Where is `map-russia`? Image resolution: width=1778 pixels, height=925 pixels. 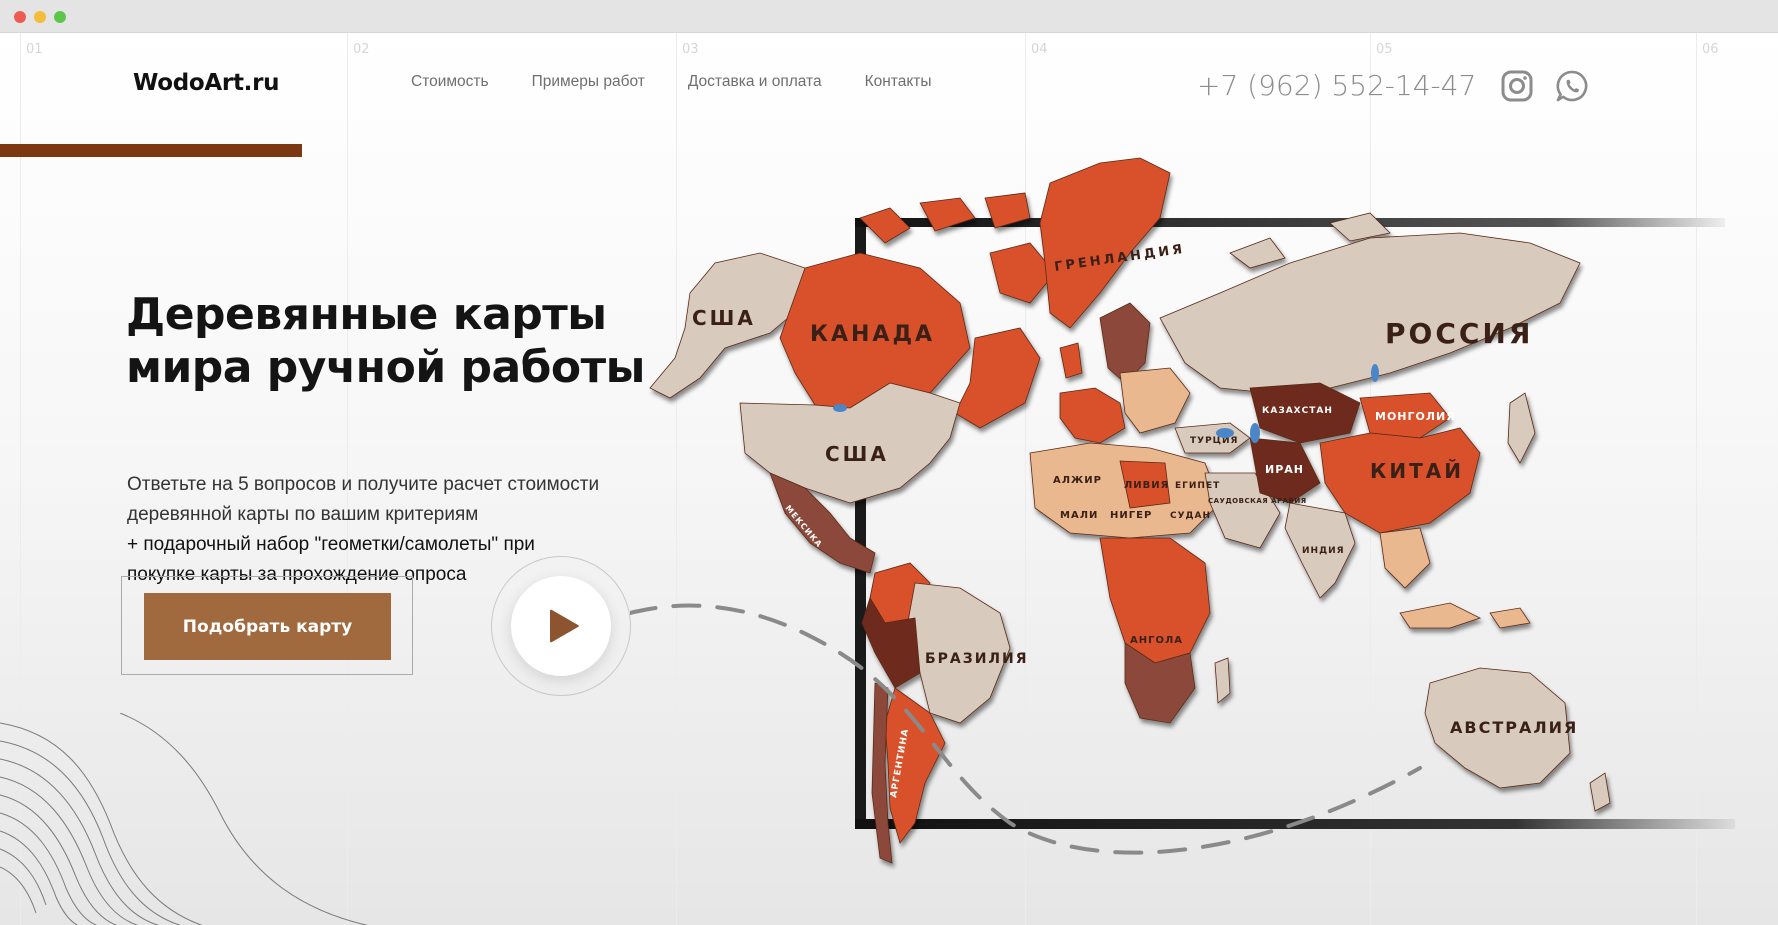
map-russia is located at coordinates (1370, 313).